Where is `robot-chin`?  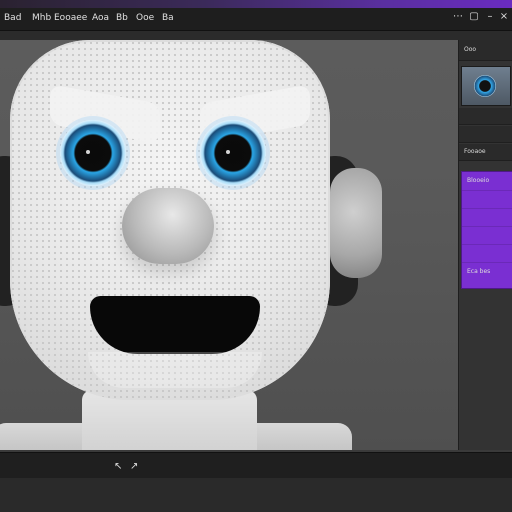 robot-chin is located at coordinates (175, 370).